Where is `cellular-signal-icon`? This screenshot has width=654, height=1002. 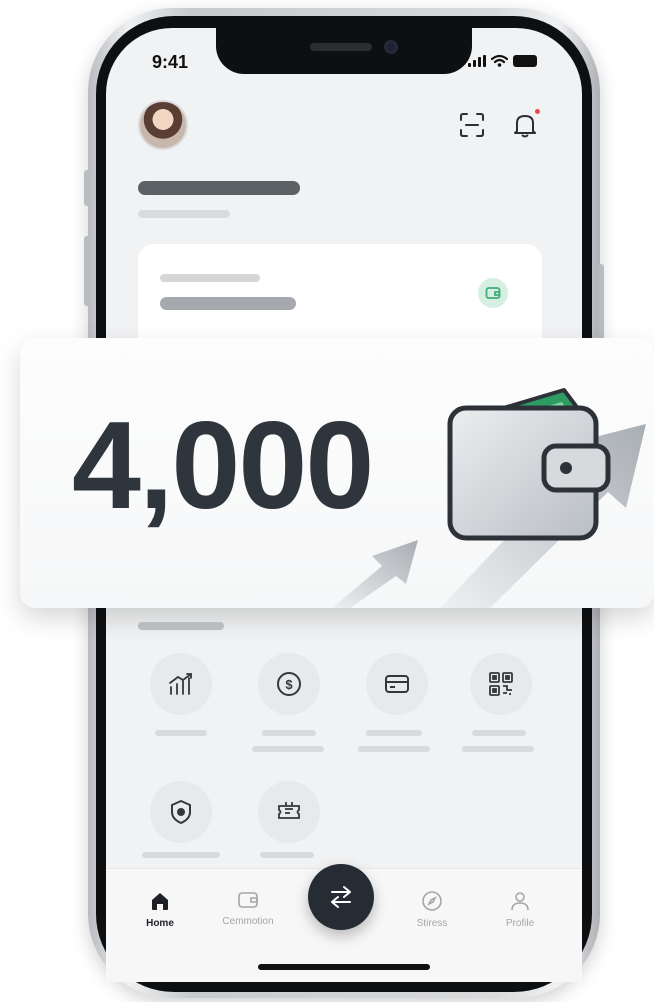 cellular-signal-icon is located at coordinates (477, 61).